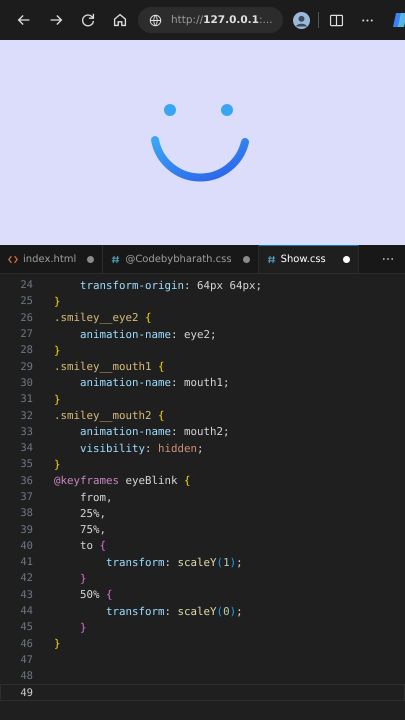  Describe the element at coordinates (174, 611) in the screenshot. I see `code-line: transform: scaleY(0);` at that location.